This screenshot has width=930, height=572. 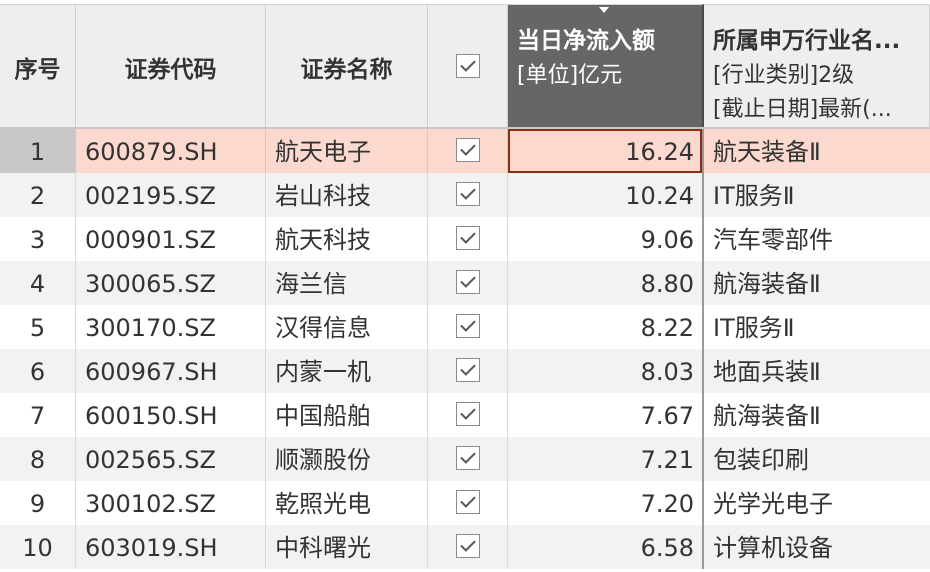 I want to click on select-all-checkbox, so click(x=468, y=66).